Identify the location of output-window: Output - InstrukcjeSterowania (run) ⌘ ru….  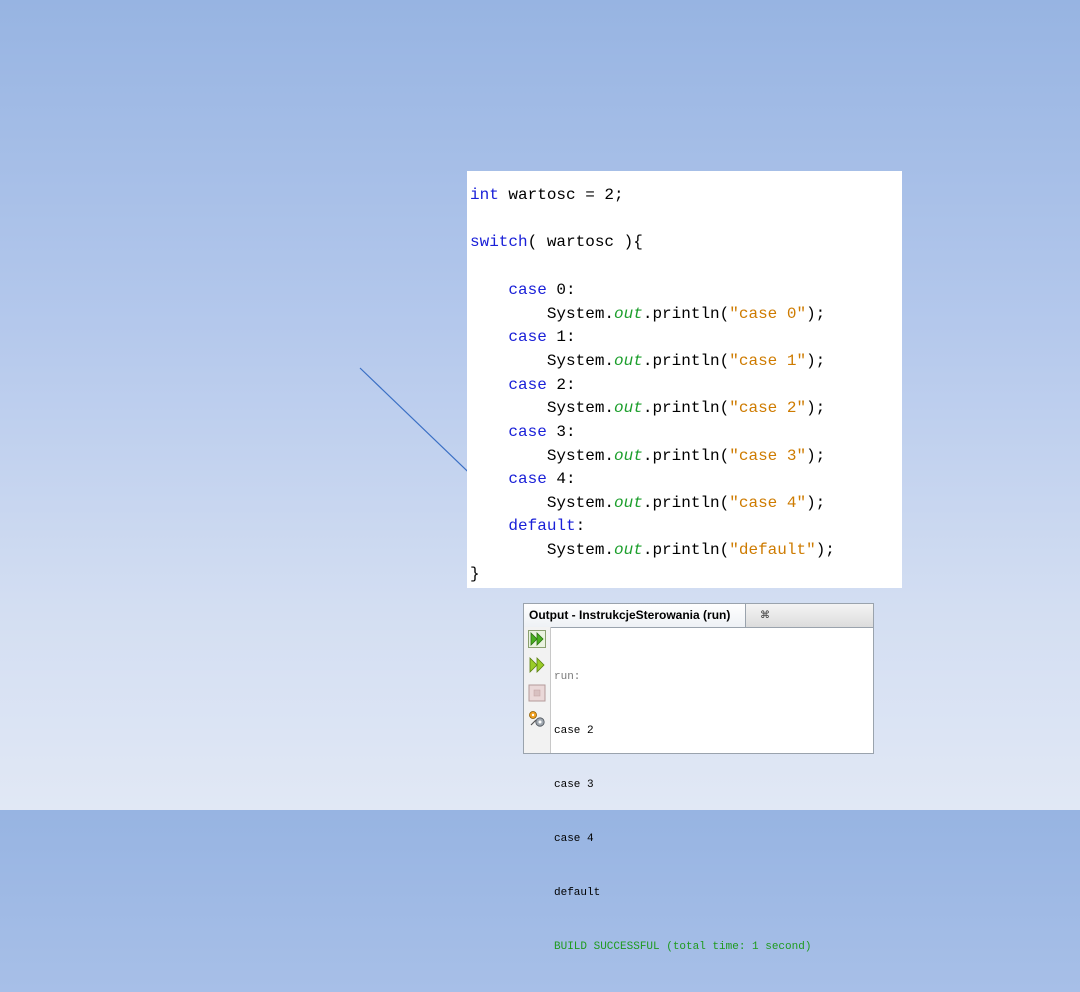
(698, 778).